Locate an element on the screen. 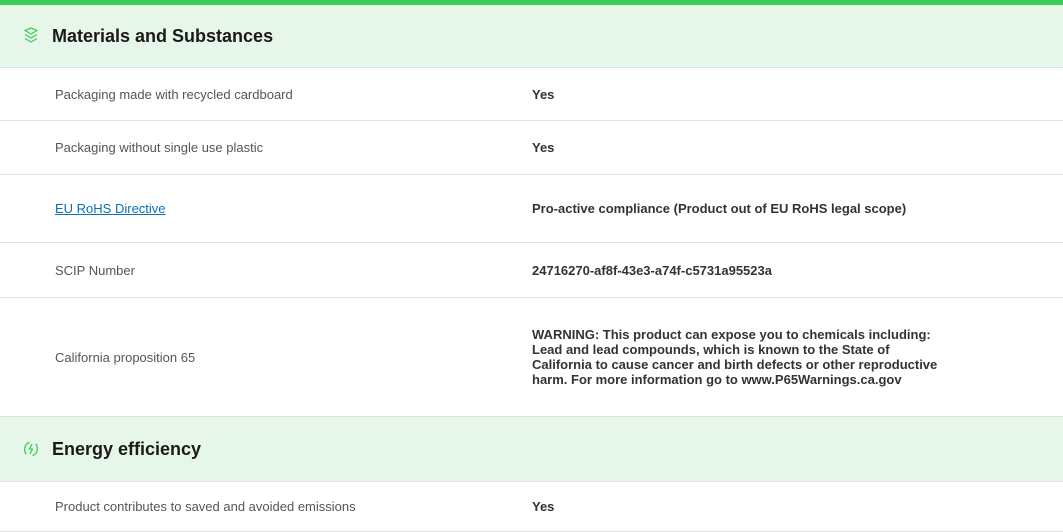 The image size is (1063, 532). section-header-materials: Materials and Substances is located at coordinates (531, 36).